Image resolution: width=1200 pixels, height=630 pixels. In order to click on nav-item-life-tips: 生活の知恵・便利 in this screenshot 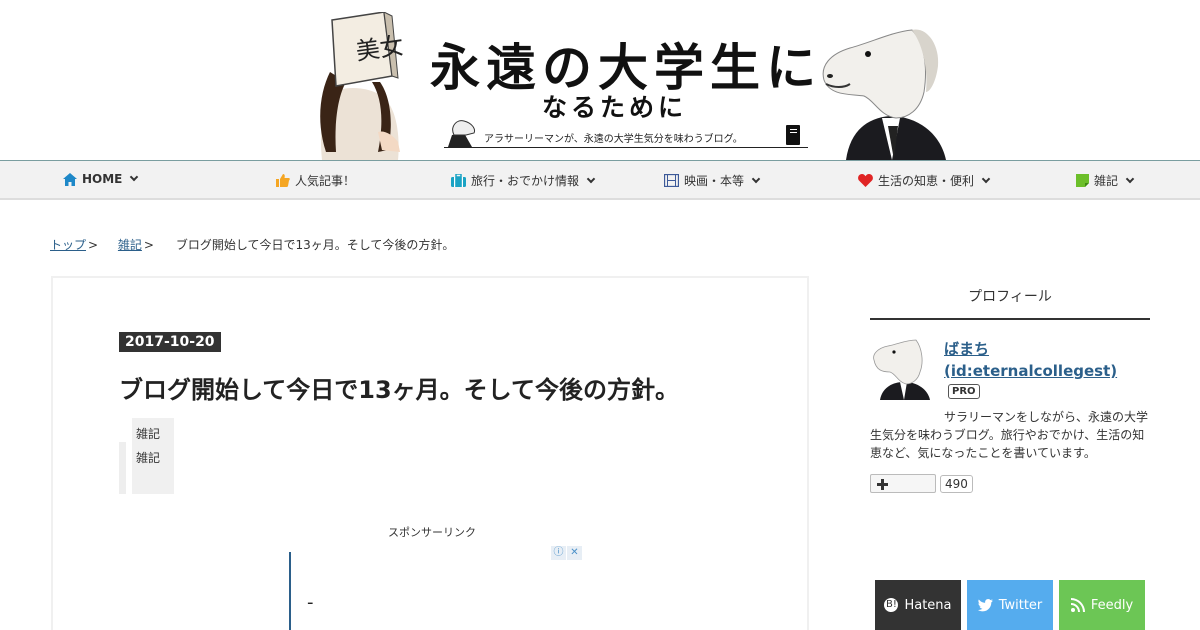, I will do `click(924, 180)`.